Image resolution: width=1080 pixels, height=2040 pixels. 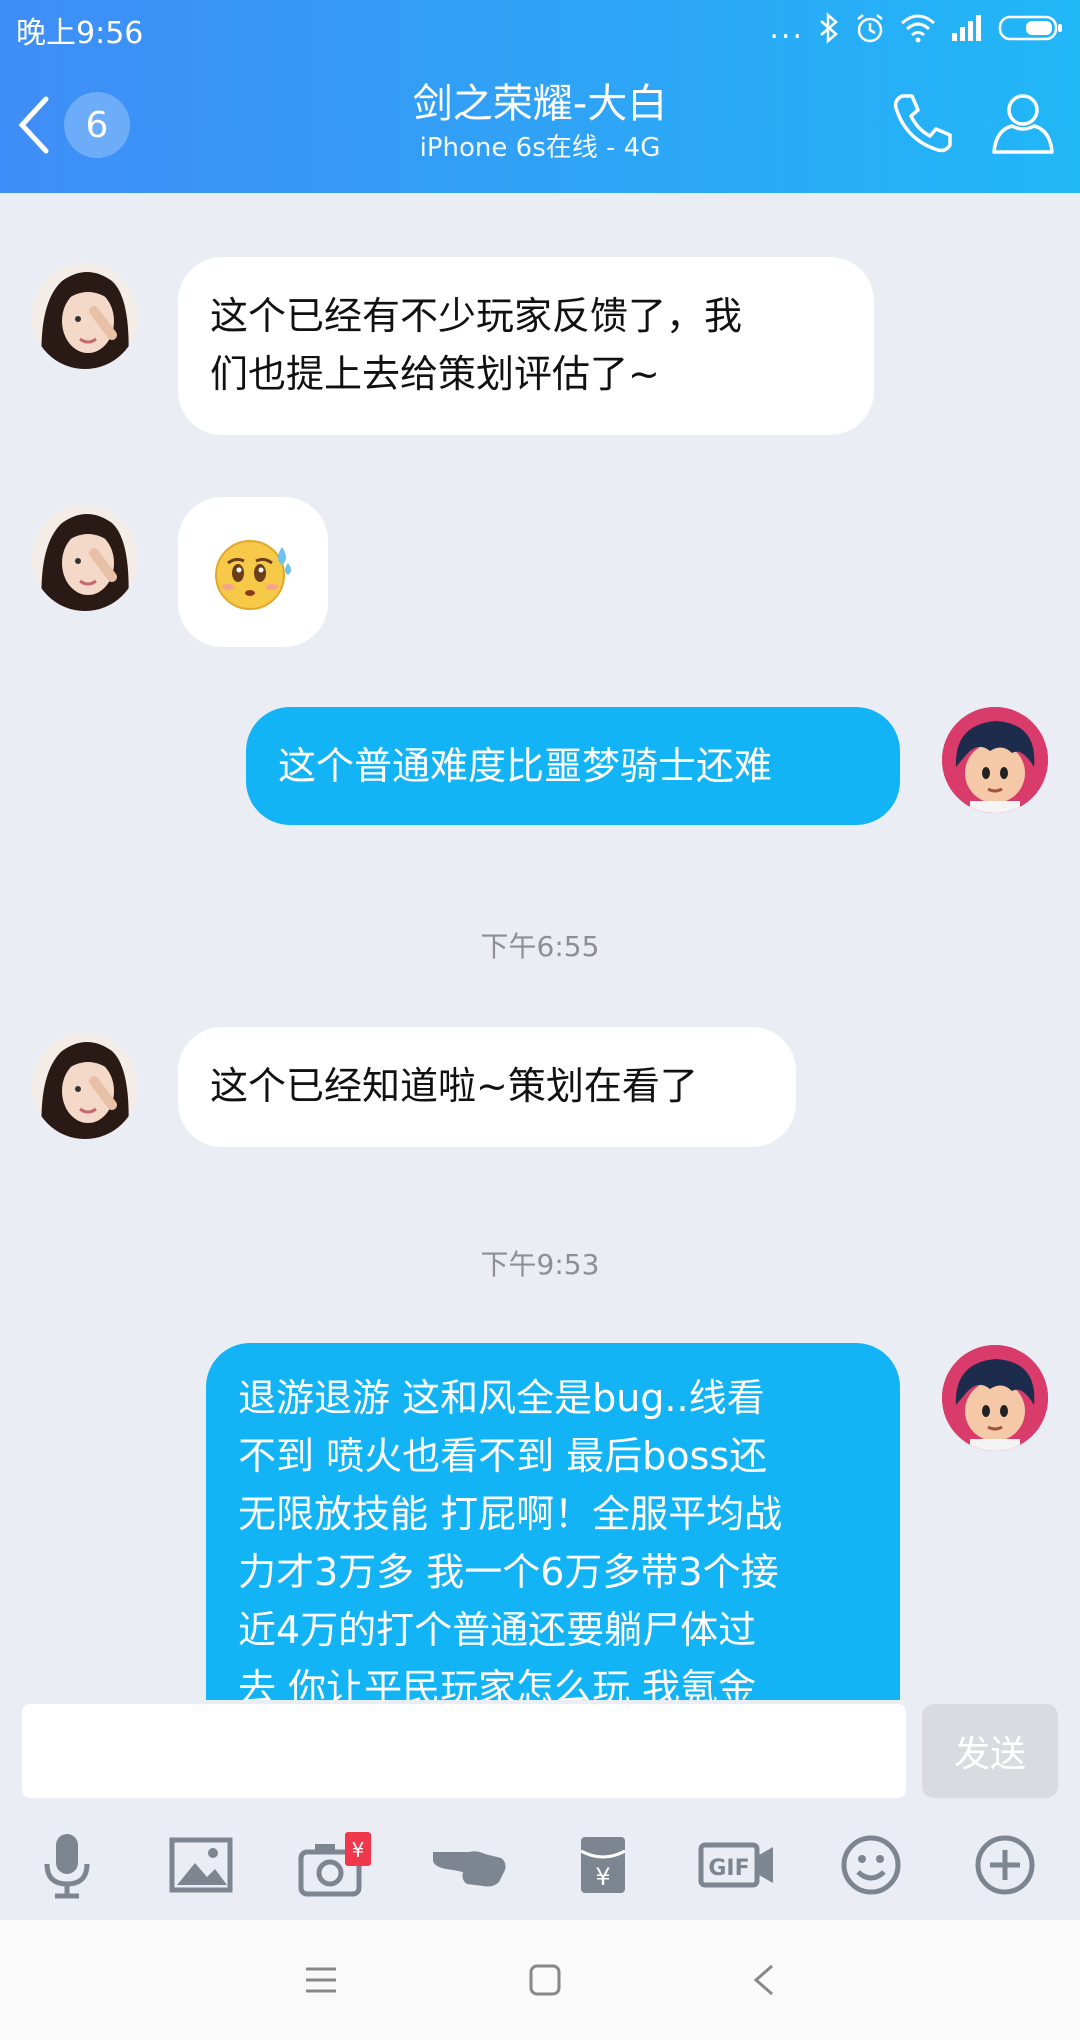 I want to click on status-time: 晚上9:56, so click(x=80, y=33).